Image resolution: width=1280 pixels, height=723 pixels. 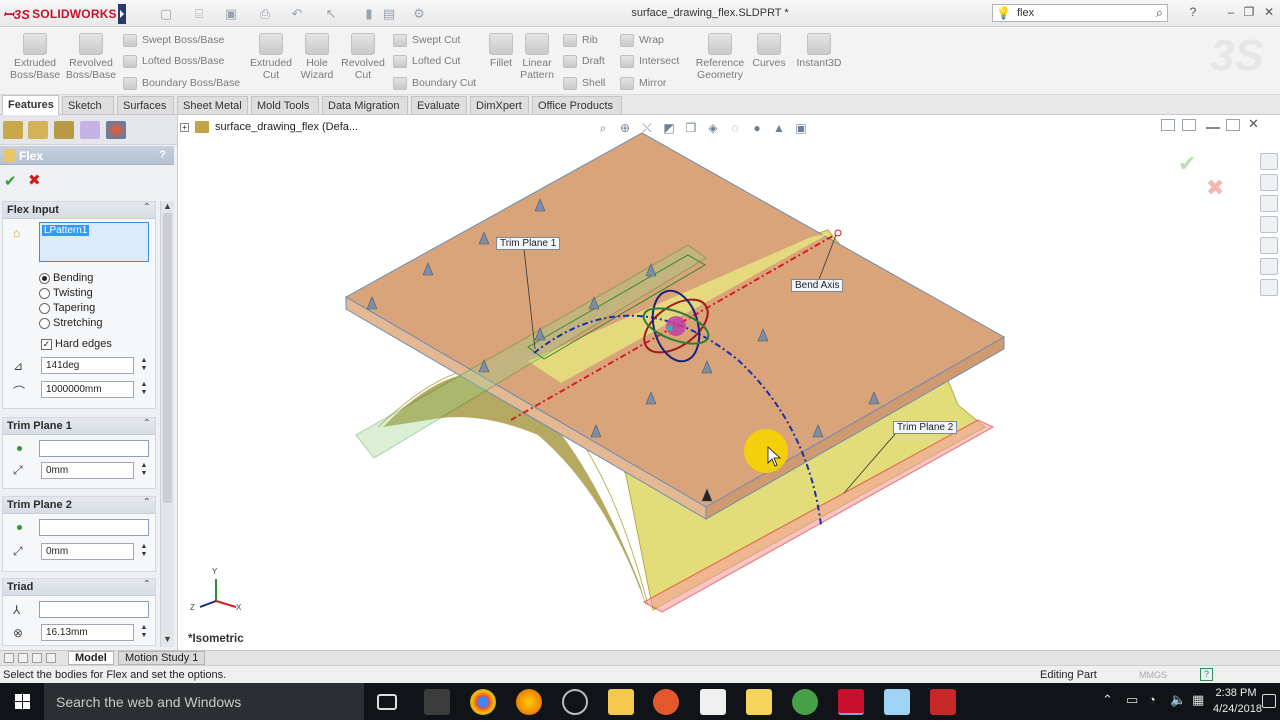 I want to click on store-icon, so click(x=437, y=702).